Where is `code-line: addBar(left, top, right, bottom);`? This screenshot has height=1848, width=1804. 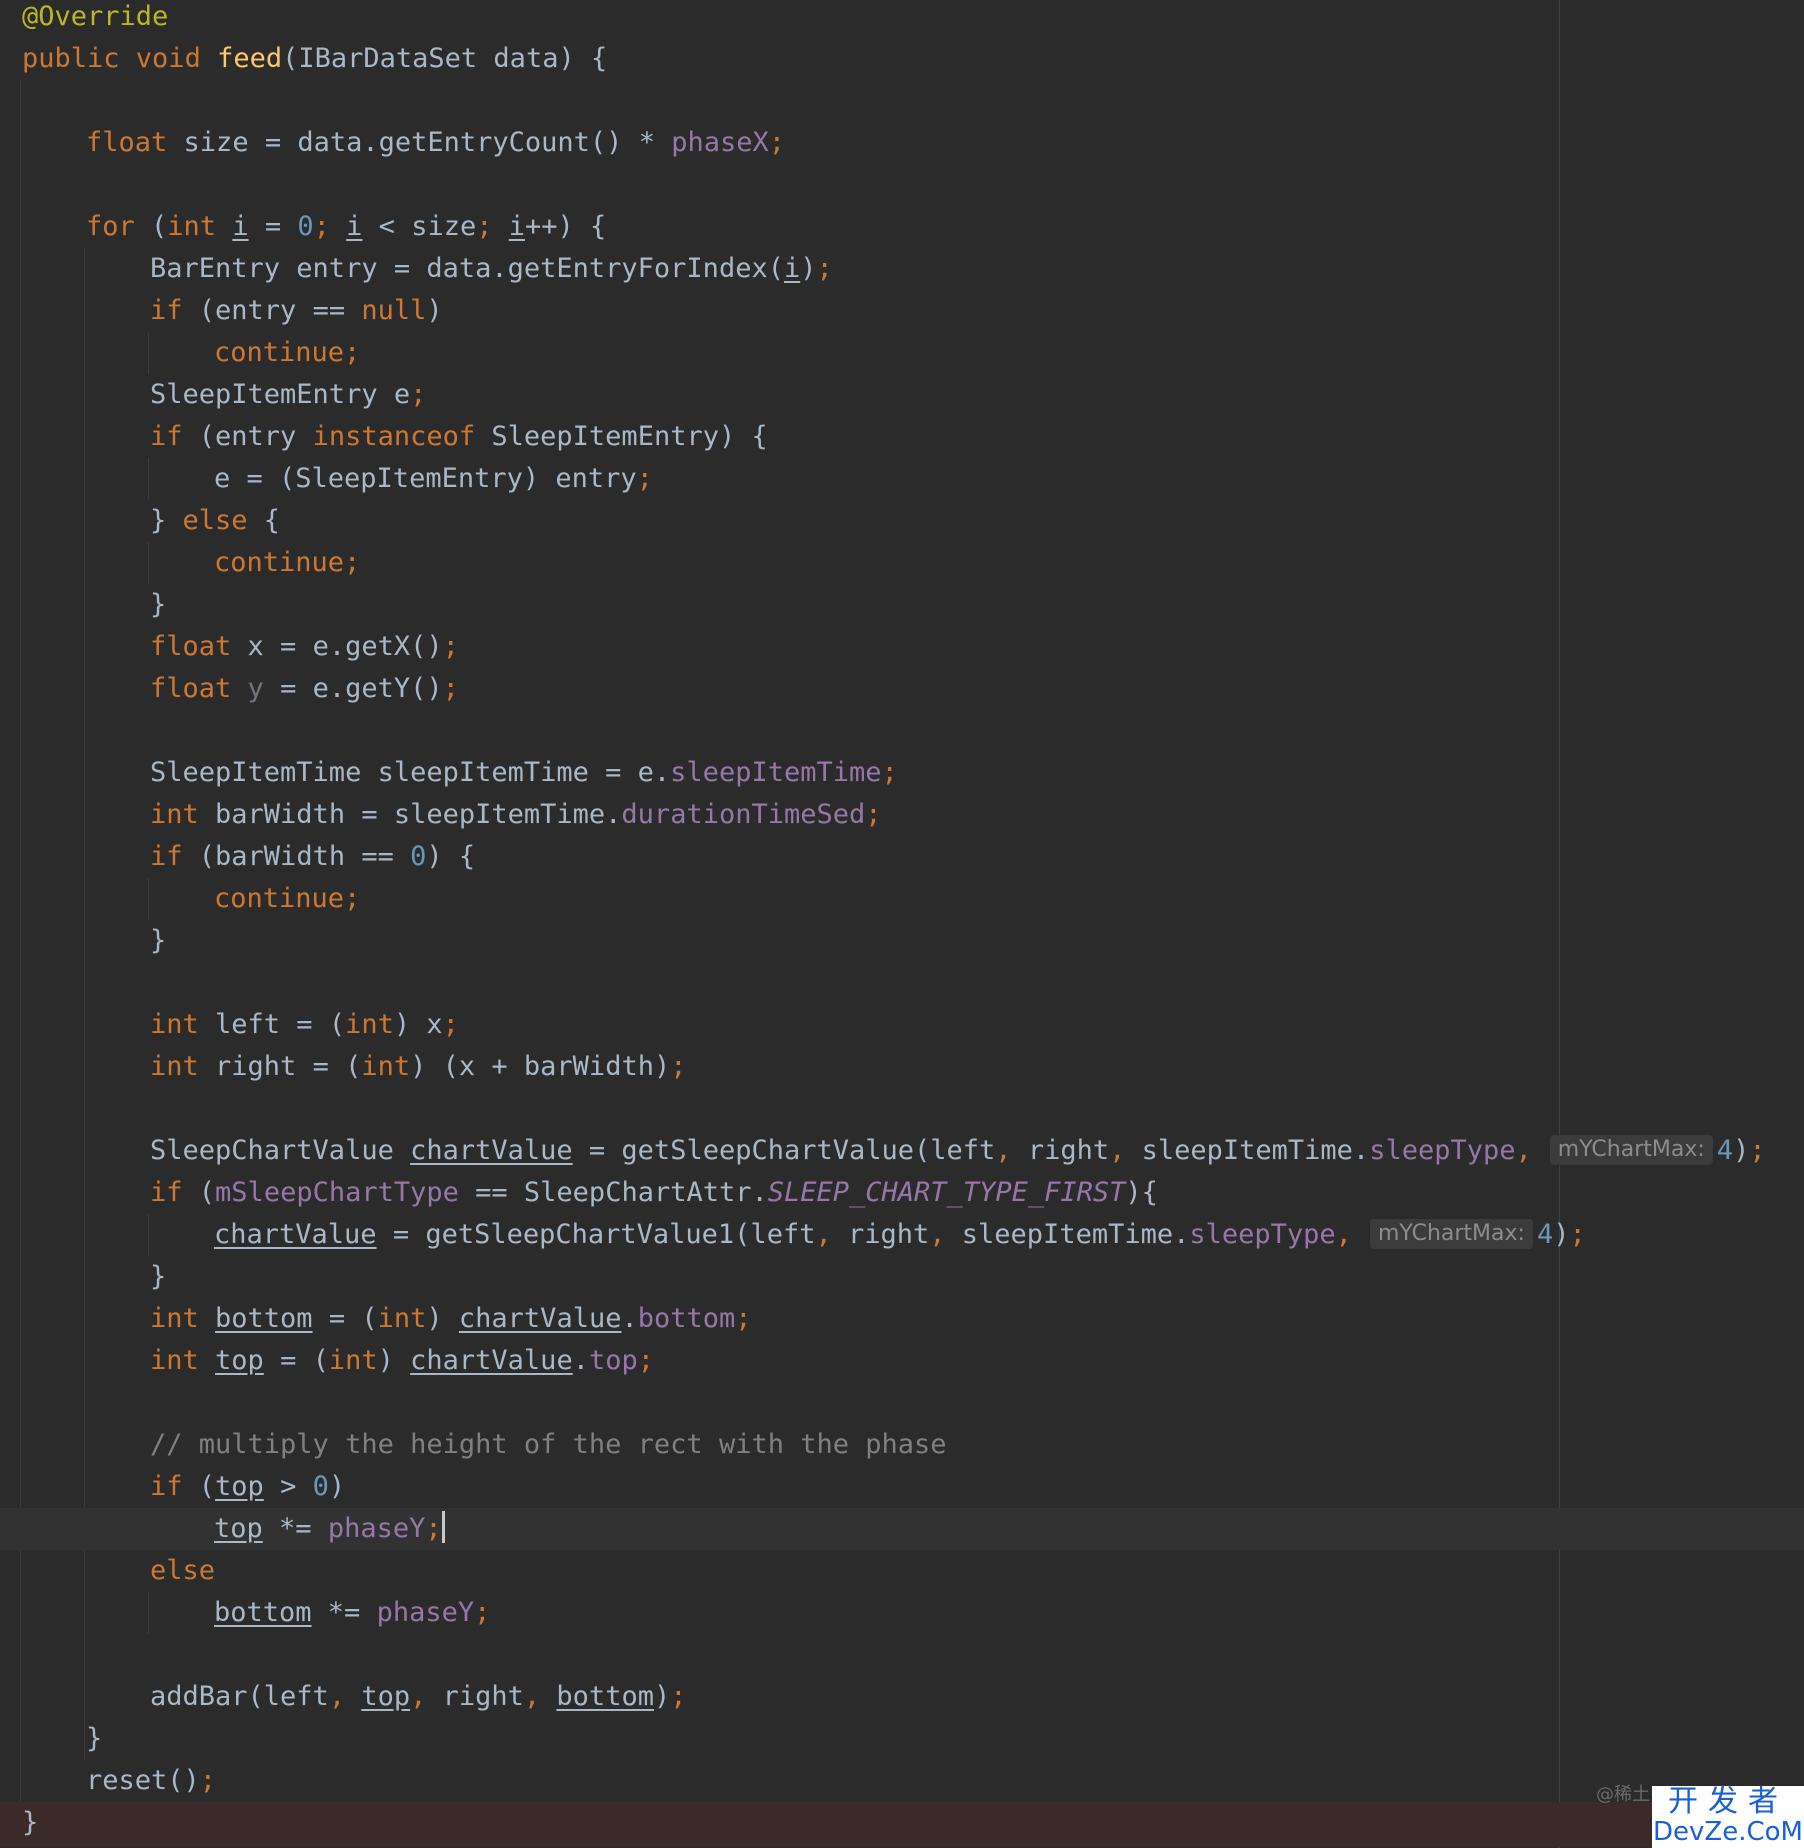
code-line: addBar(left, top, right, bottom); is located at coordinates (354, 1697).